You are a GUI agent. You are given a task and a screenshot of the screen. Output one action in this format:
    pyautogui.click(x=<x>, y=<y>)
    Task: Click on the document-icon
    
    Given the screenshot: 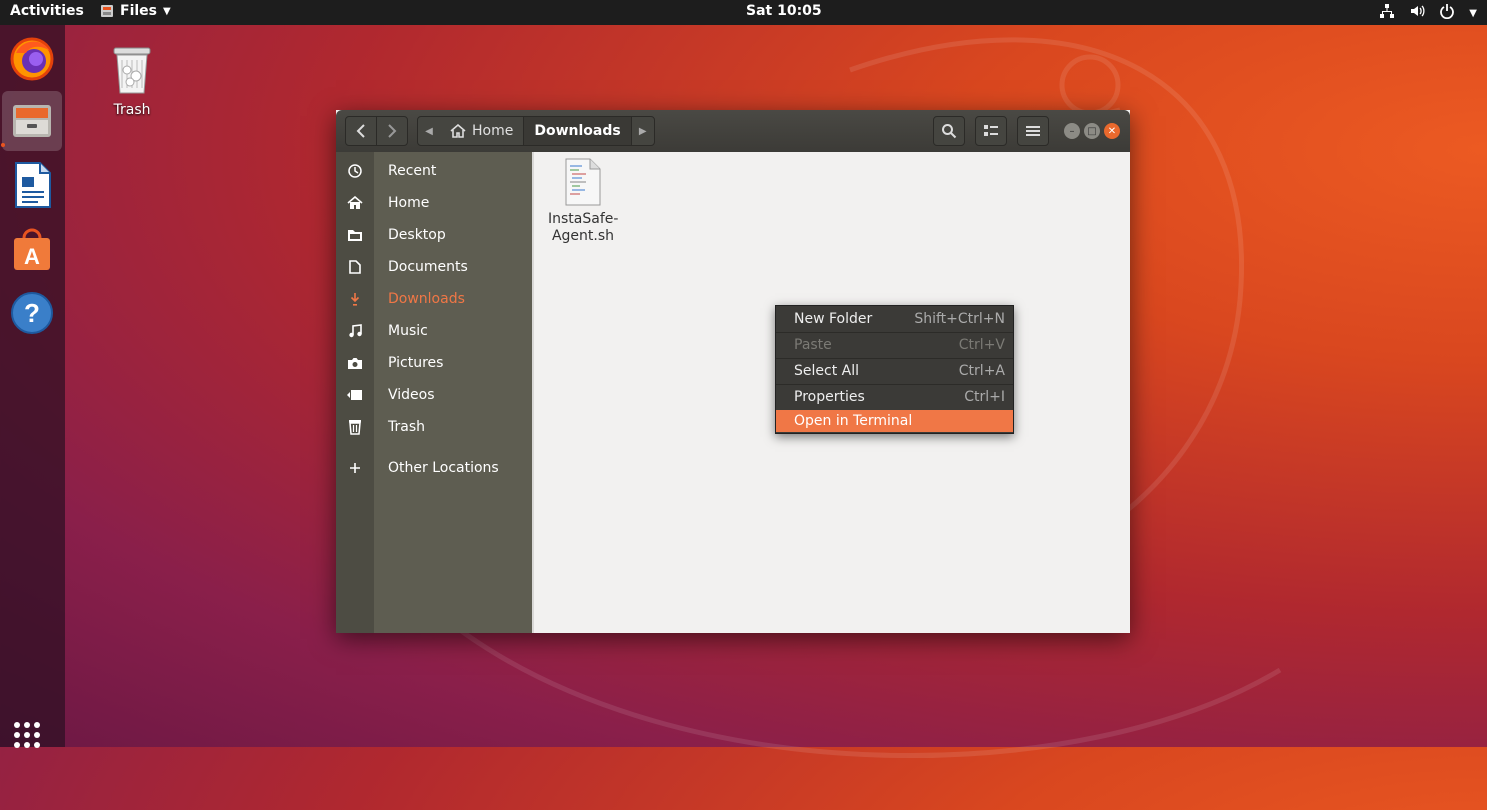 What is the action you would take?
    pyautogui.click(x=355, y=267)
    